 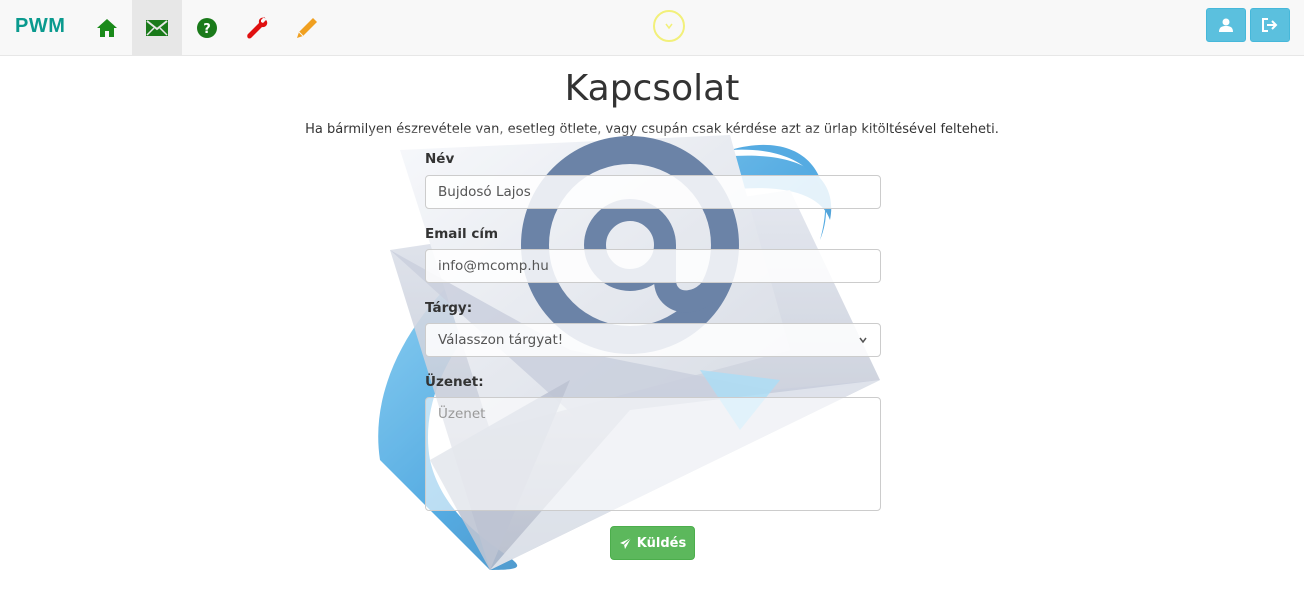 I want to click on subject-select-value: Válasszon tárgyat!, so click(x=501, y=340).